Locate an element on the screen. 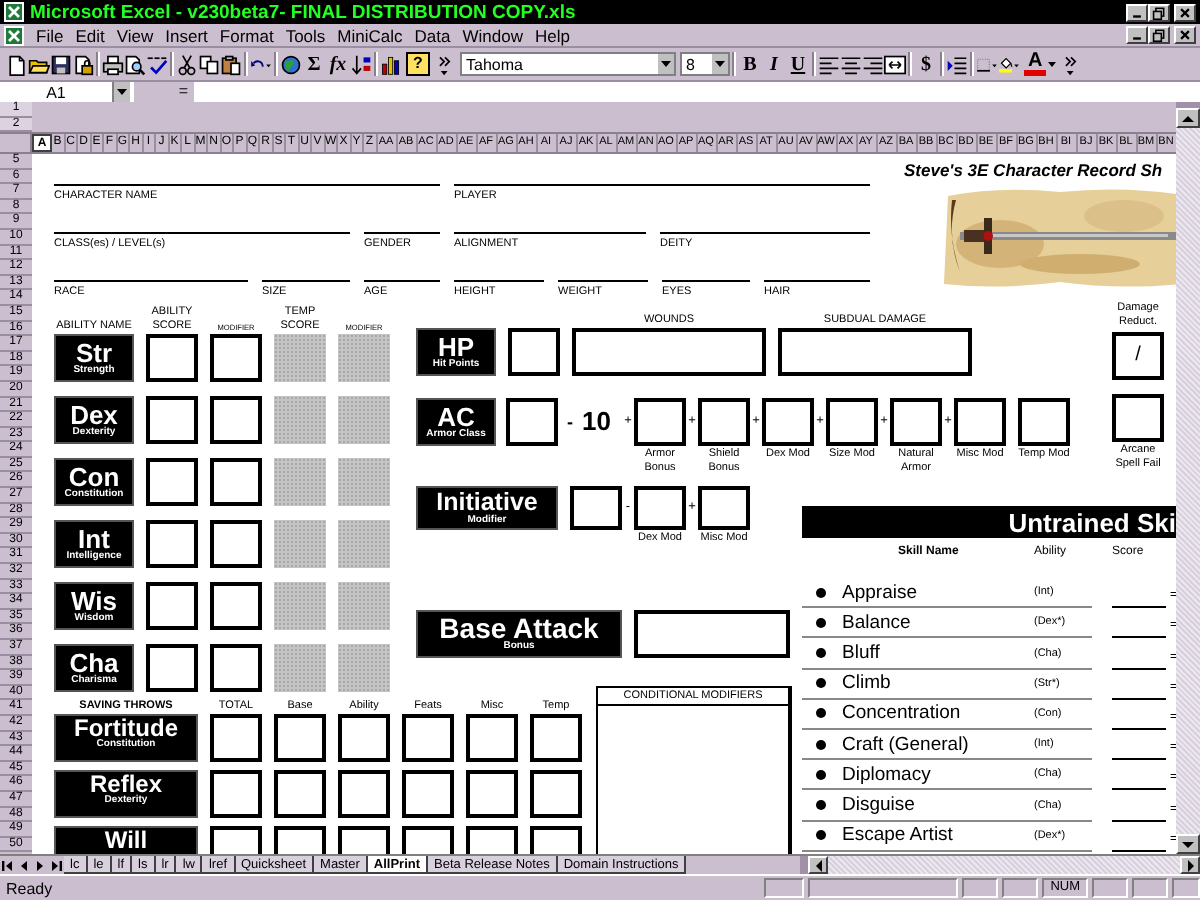 The width and height of the screenshot is (1200, 900). menu-item: View is located at coordinates (135, 35).